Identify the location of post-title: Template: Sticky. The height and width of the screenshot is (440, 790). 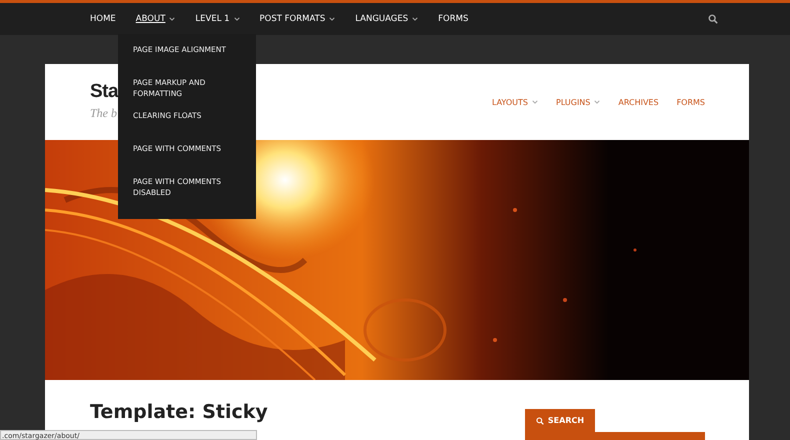
(179, 413).